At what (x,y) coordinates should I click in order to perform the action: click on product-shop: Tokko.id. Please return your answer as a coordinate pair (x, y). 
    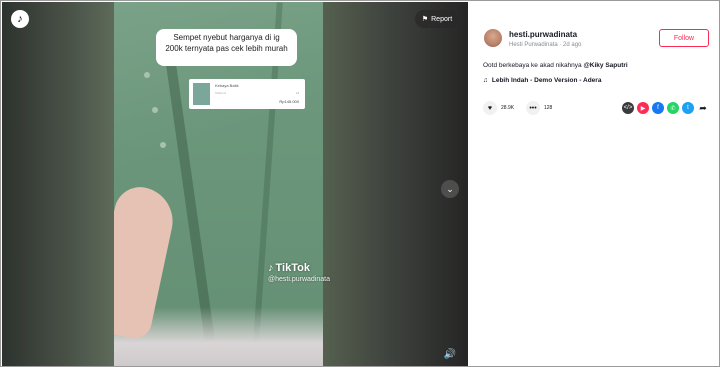
    Looking at the image, I should click on (221, 93).